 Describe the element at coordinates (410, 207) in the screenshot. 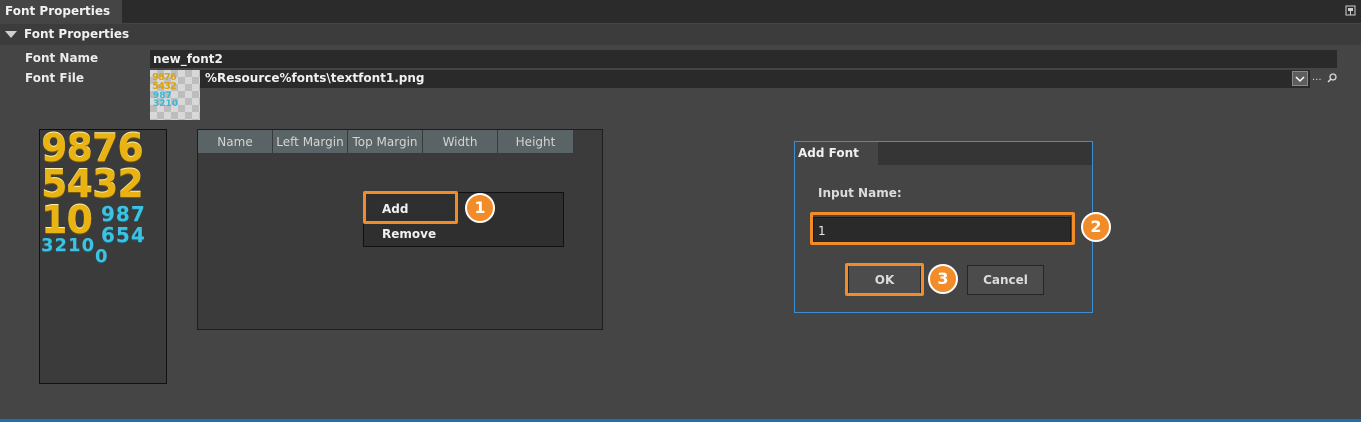

I see `highlight-add` at that location.